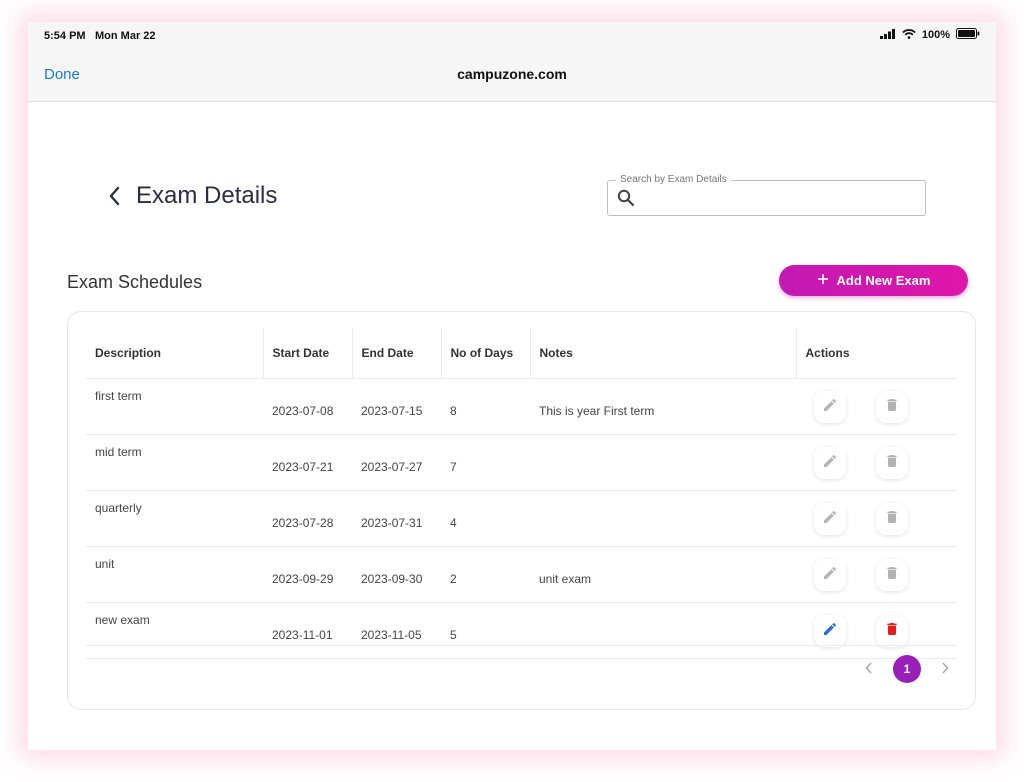 This screenshot has width=1024, height=782. Describe the element at coordinates (485, 406) in the screenshot. I see `cell-days: 8` at that location.